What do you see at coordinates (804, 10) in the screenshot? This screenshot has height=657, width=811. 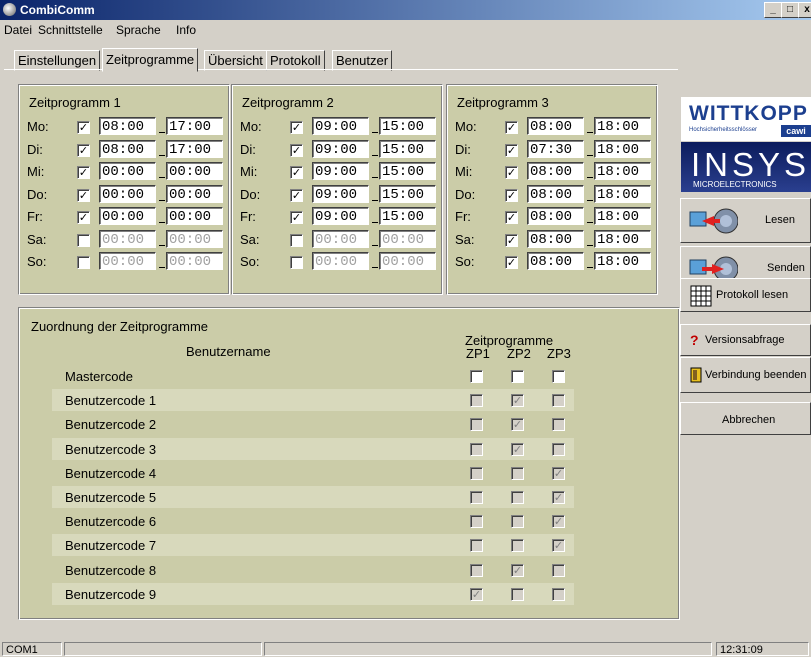 I see `close-button: x` at bounding box center [804, 10].